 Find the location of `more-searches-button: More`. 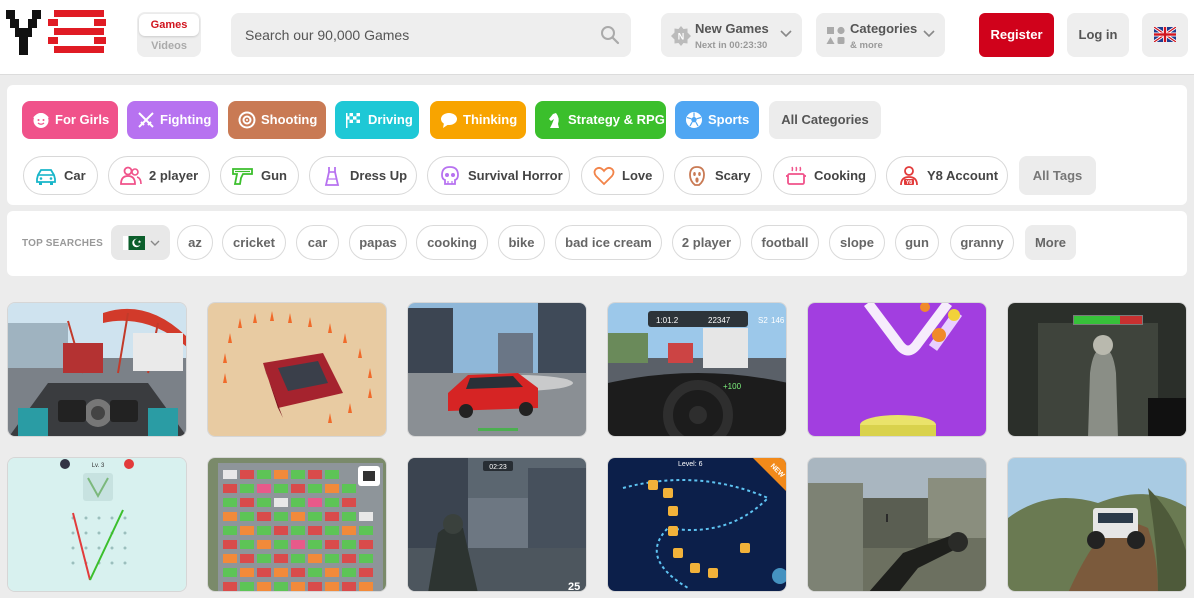

more-searches-button: More is located at coordinates (1050, 242).